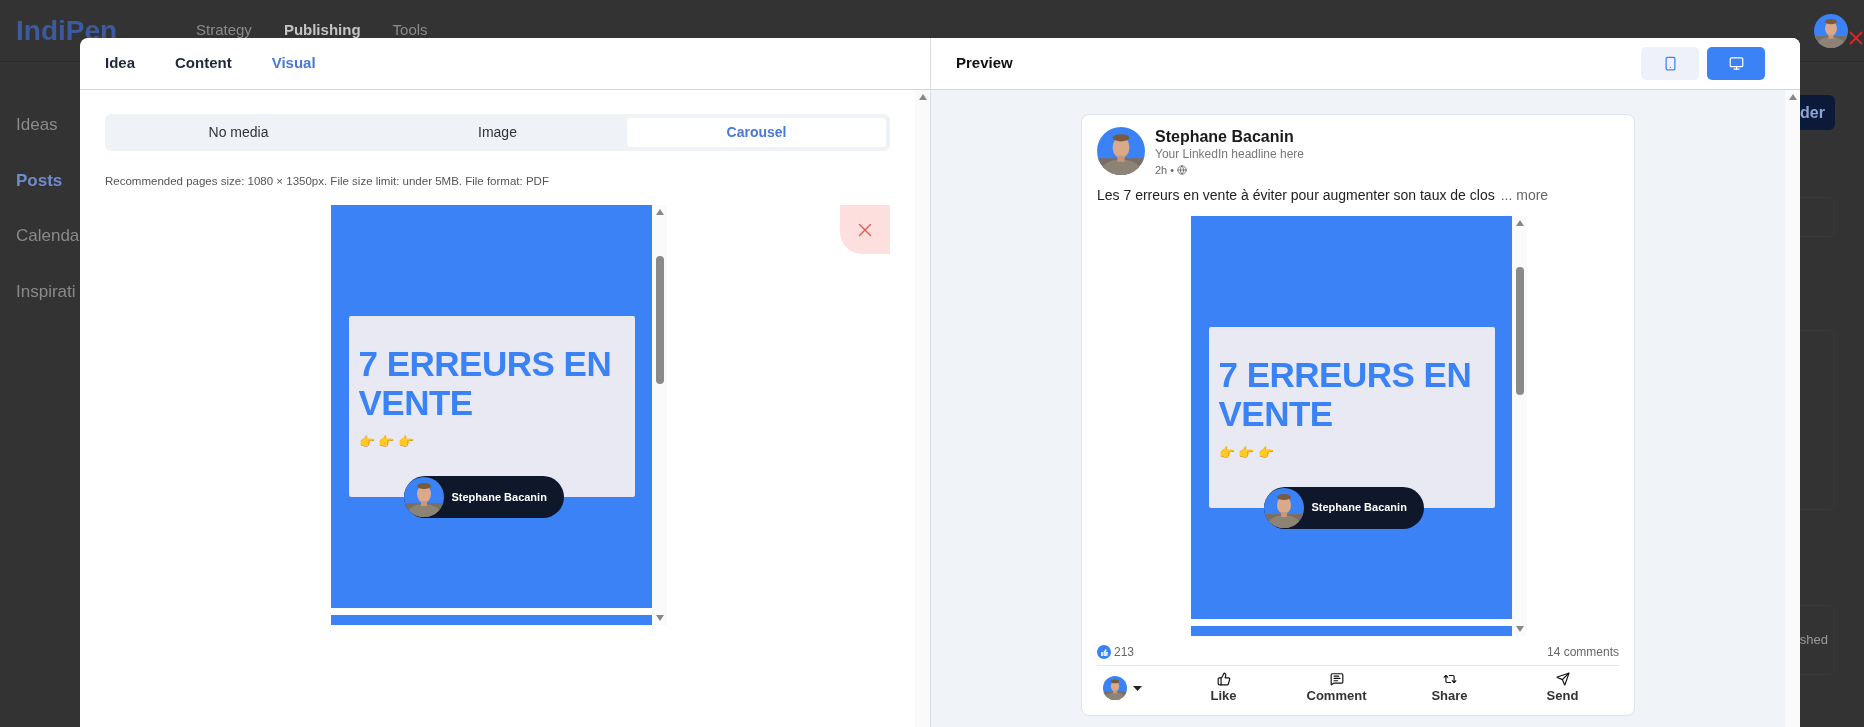  I want to click on media-option: No media, so click(238, 132).